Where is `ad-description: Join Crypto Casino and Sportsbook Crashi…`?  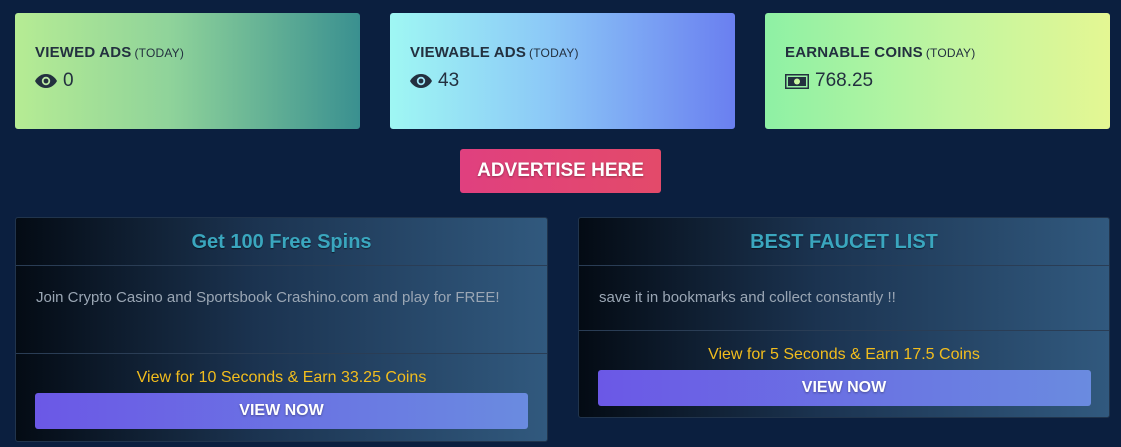 ad-description: Join Crypto Casino and Sportsbook Crashi… is located at coordinates (281, 310).